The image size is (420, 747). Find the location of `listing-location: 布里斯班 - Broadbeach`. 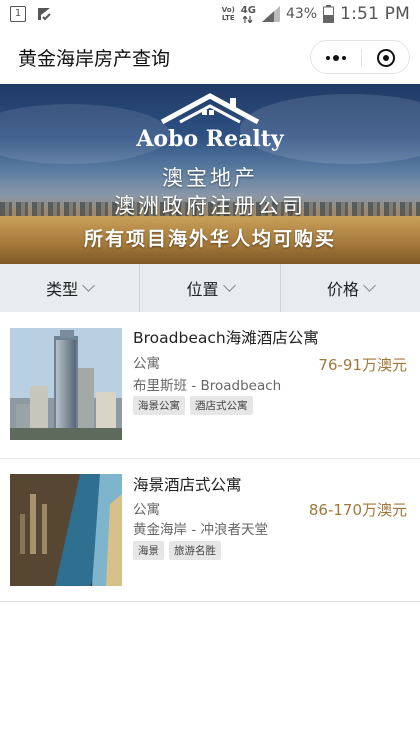

listing-location: 布里斯班 - Broadbeach is located at coordinates (207, 386).